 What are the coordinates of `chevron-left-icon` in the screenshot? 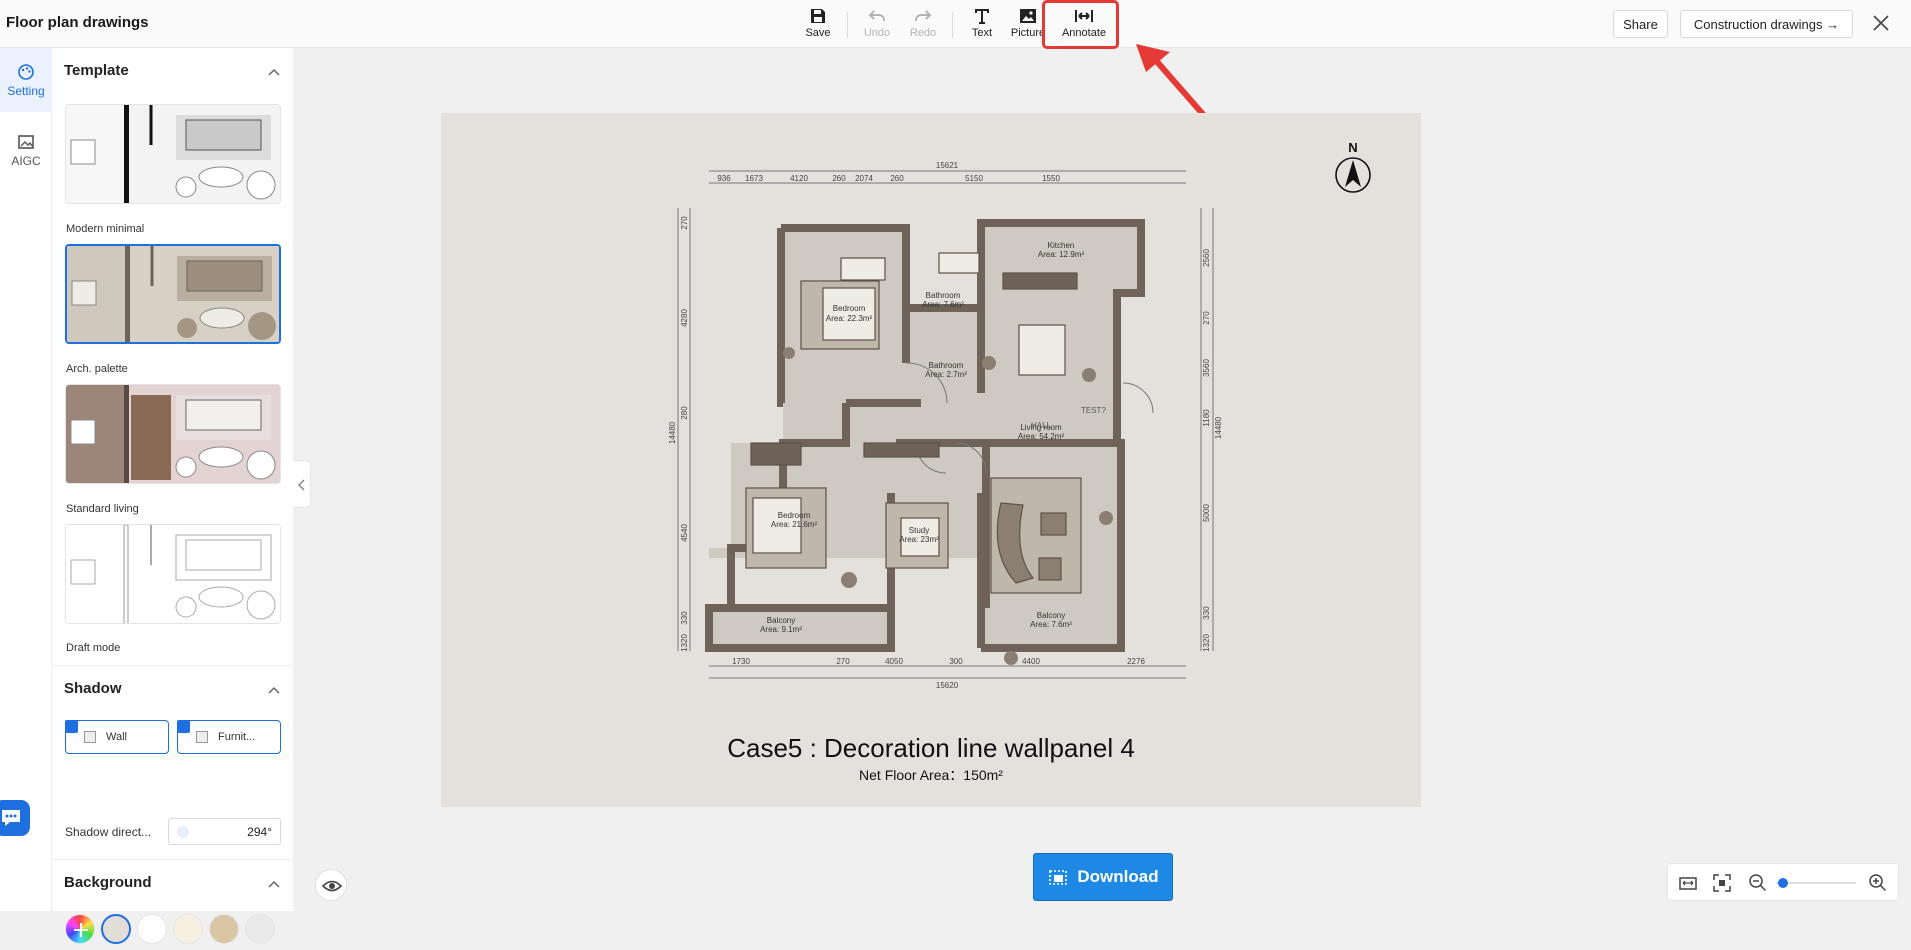 It's located at (301, 485).